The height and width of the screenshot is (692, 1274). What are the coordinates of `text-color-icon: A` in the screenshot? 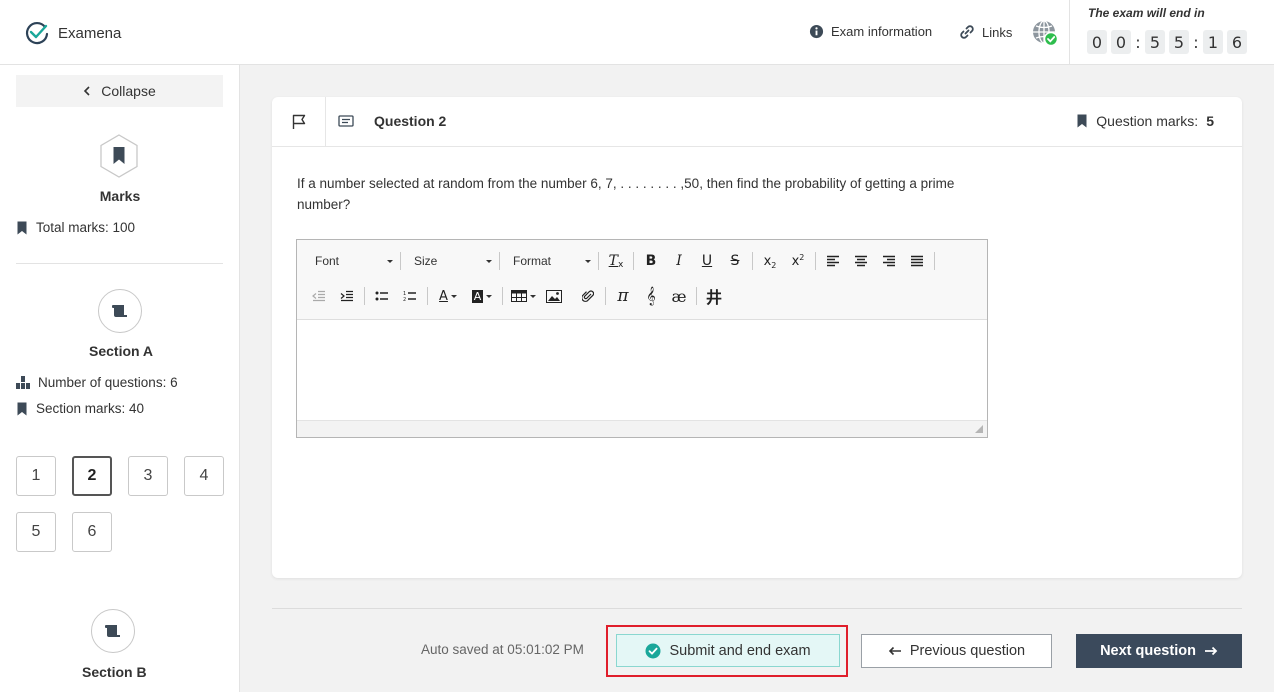 It's located at (448, 296).